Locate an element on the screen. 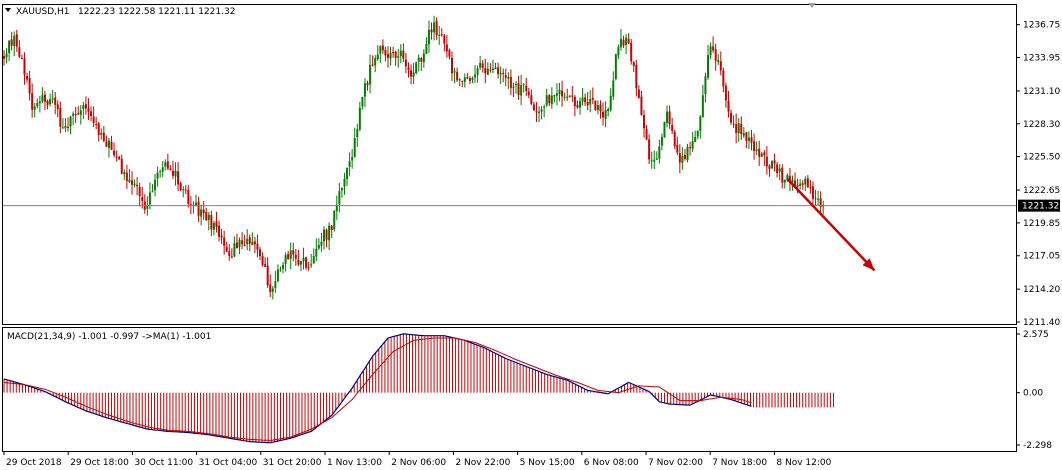 The height and width of the screenshot is (470, 1062). macd-axis: 2.575 0.00 -2.298 is located at coordinates (1034, 390).